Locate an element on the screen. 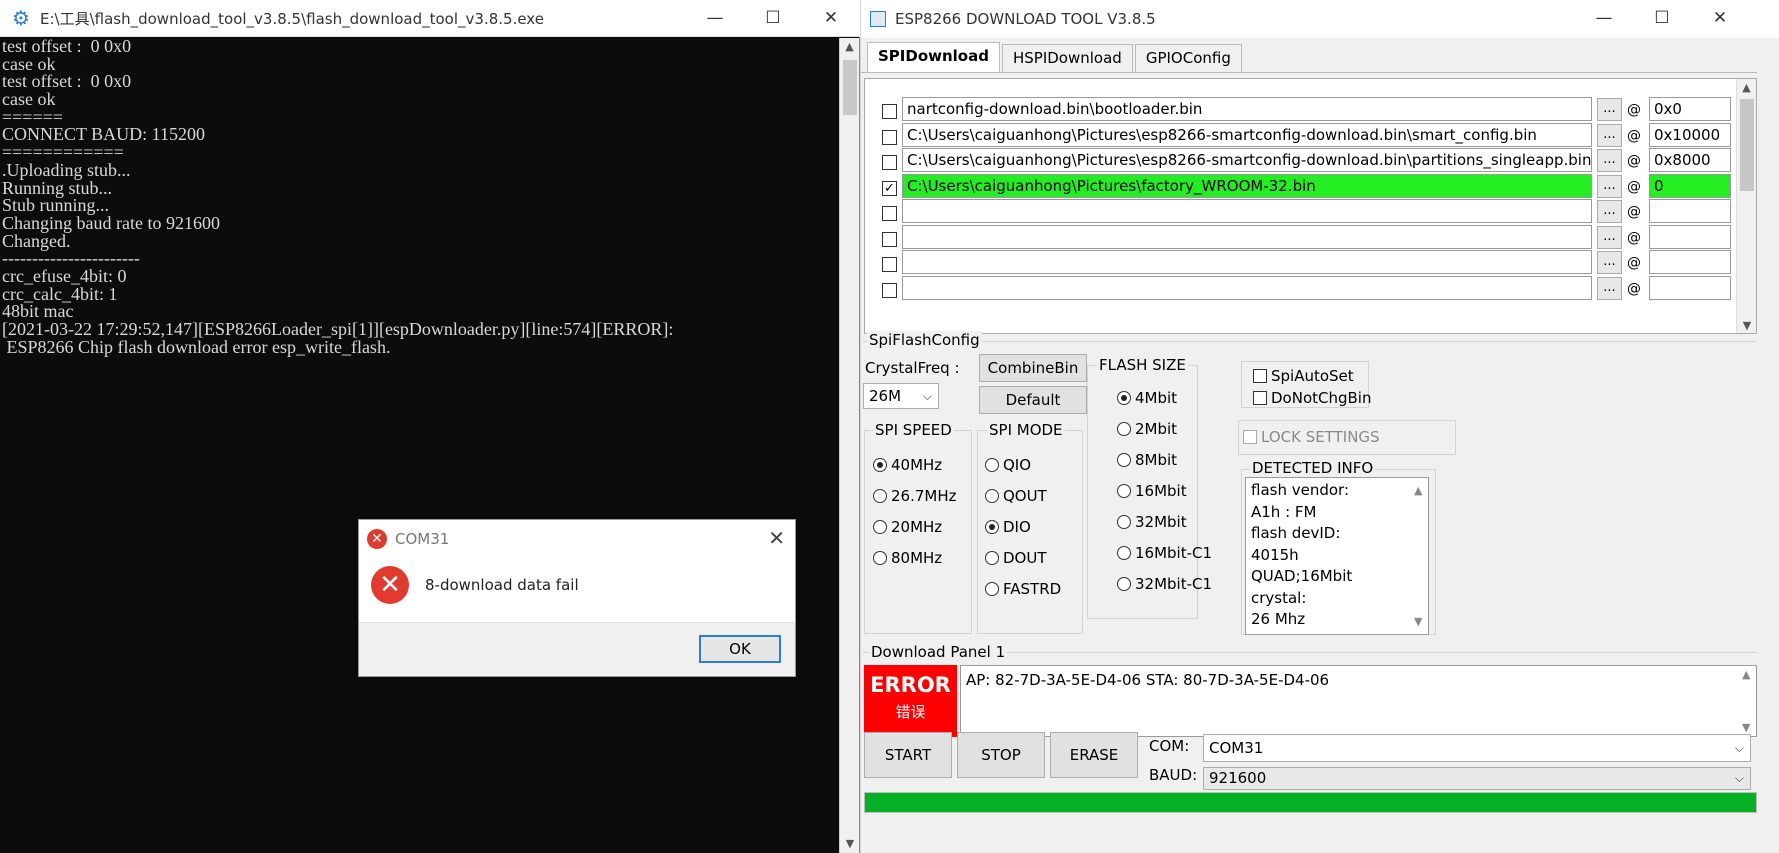  lock-settings-checkbox: LOCK SETTINGS is located at coordinates (1311, 437).